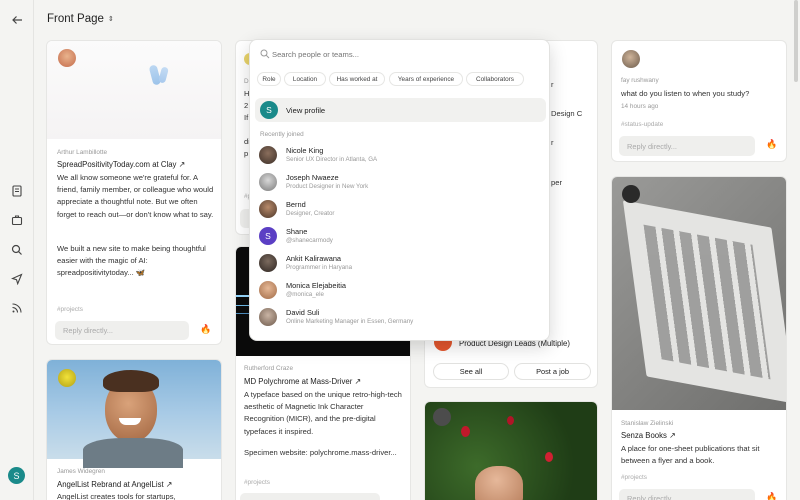 This screenshot has height=500, width=800. Describe the element at coordinates (400, 110) in the screenshot. I see `view-profile-row: S View profile` at that location.